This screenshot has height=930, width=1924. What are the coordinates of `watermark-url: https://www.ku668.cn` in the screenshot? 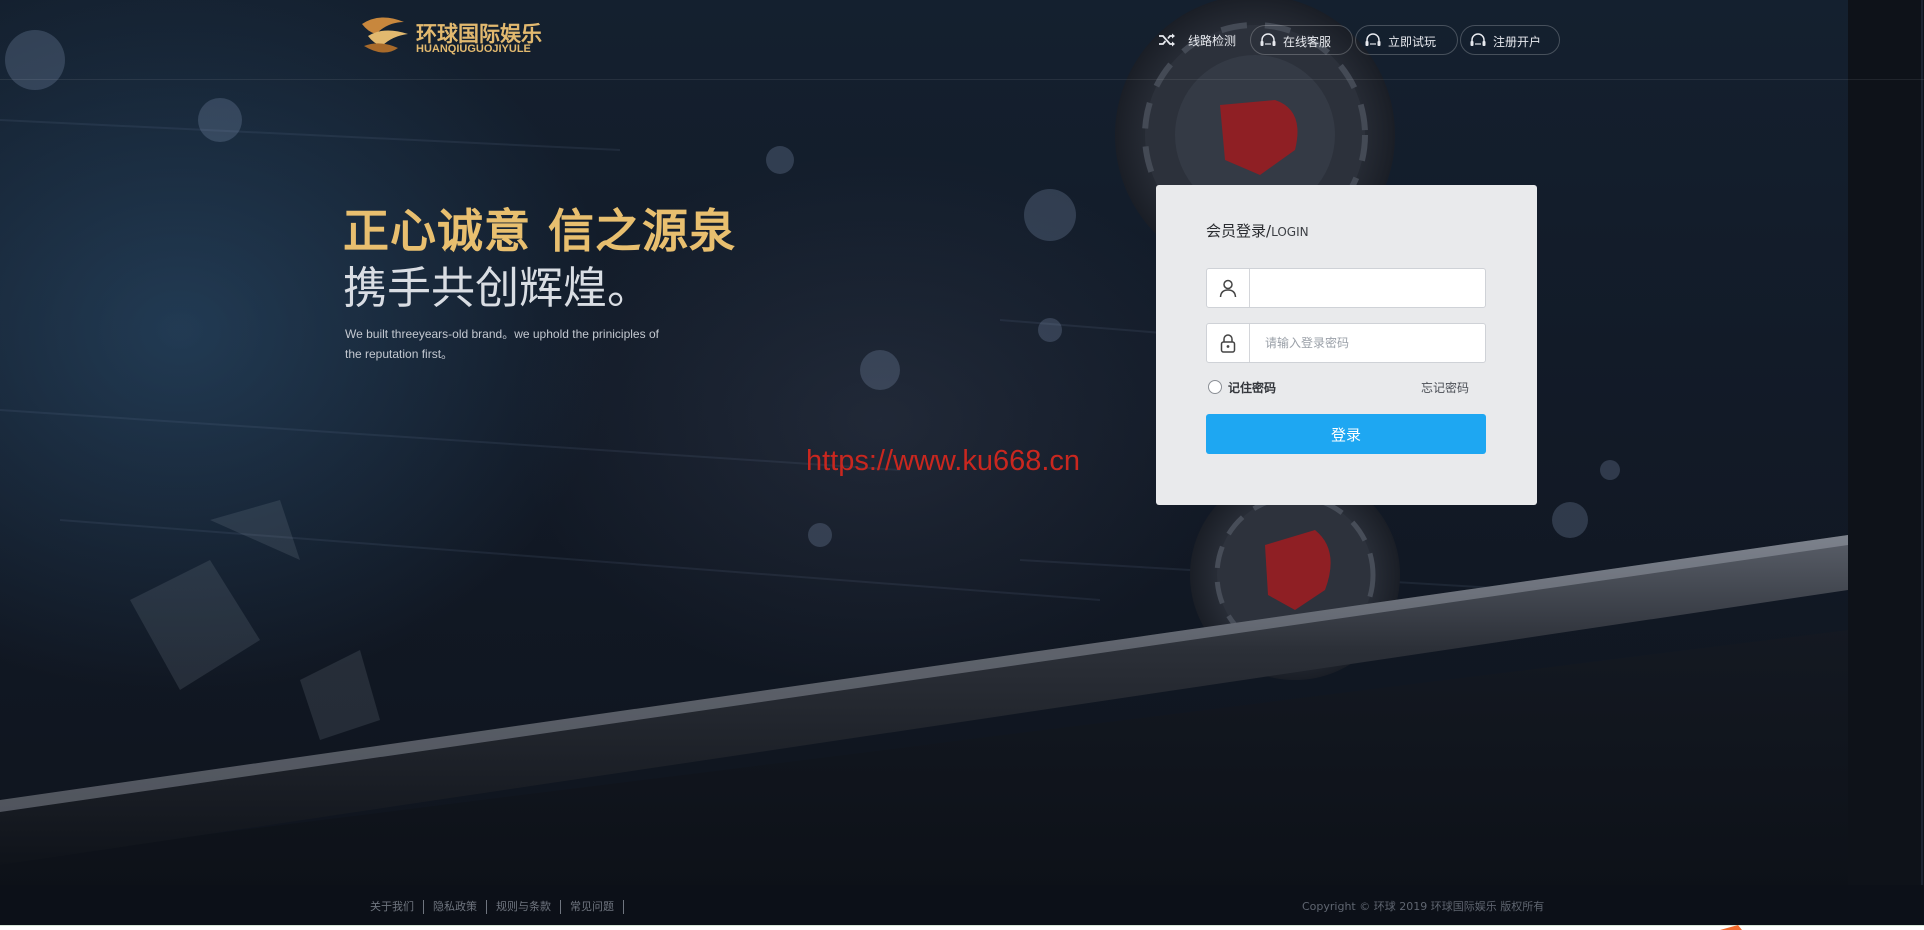 It's located at (943, 461).